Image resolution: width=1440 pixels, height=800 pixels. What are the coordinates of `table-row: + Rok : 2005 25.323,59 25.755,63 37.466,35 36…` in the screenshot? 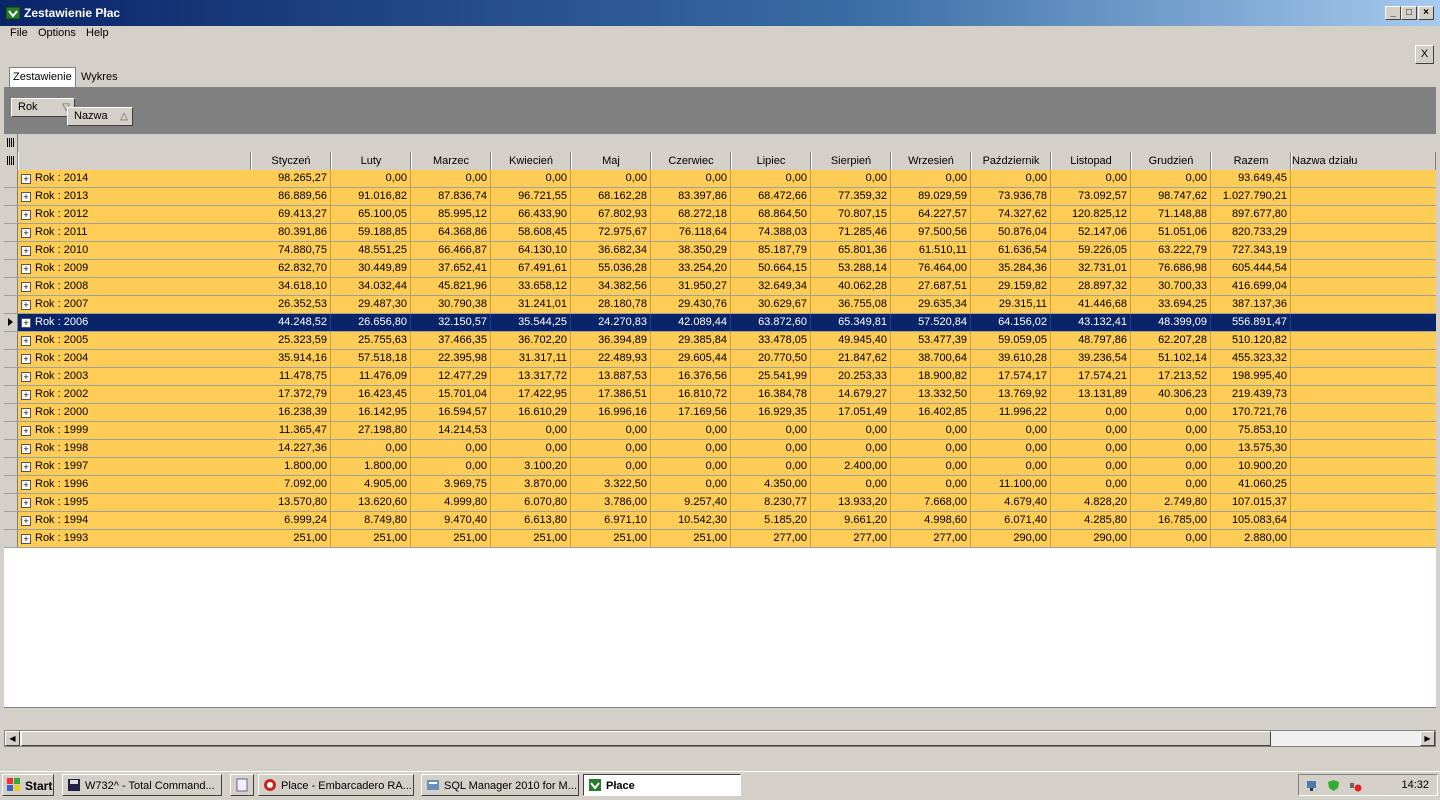 It's located at (720, 341).